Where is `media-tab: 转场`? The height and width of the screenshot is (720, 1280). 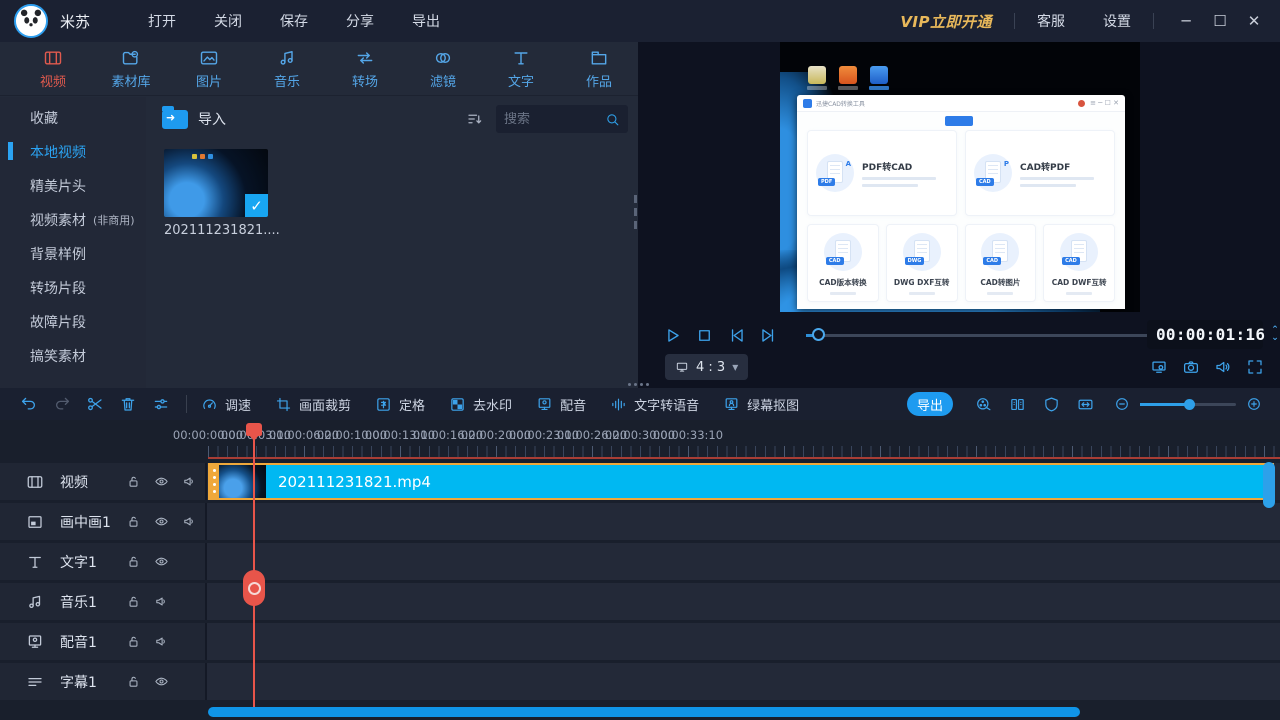
media-tab: 转场 is located at coordinates (365, 68).